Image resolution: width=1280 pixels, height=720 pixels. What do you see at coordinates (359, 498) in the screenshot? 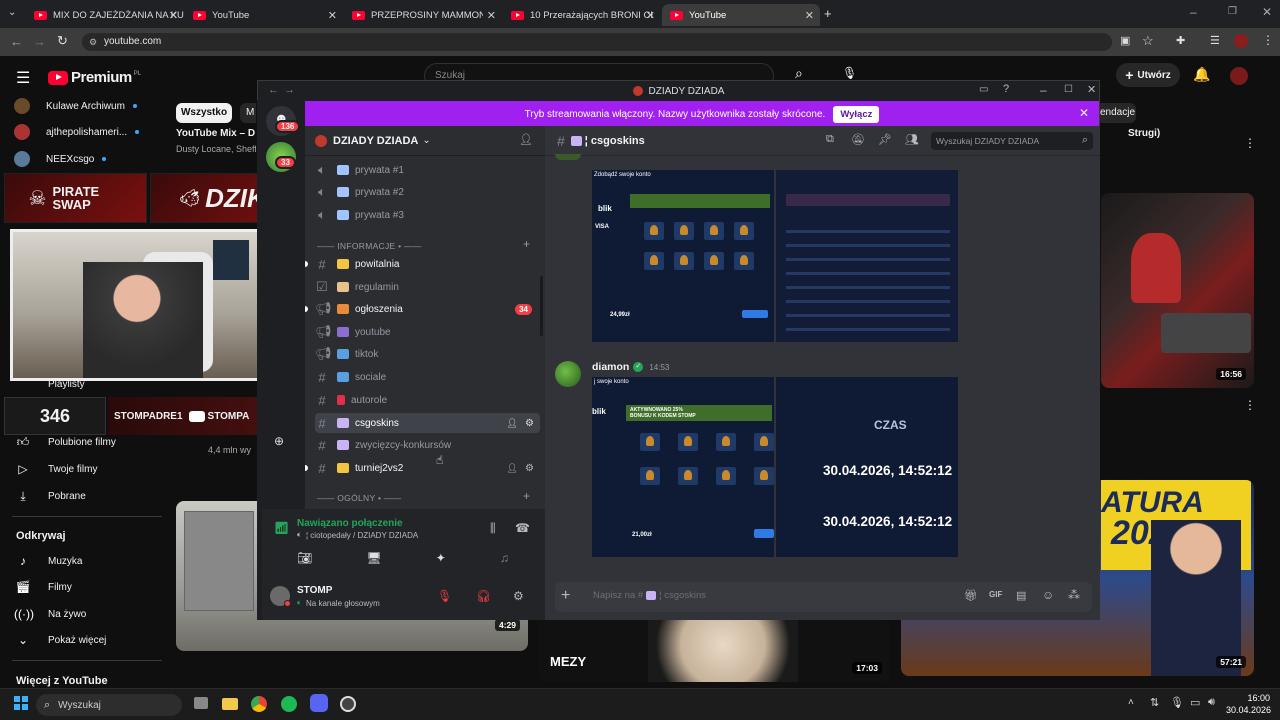
I see `category-ogolny: —— OGÓLNY • ——` at bounding box center [359, 498].